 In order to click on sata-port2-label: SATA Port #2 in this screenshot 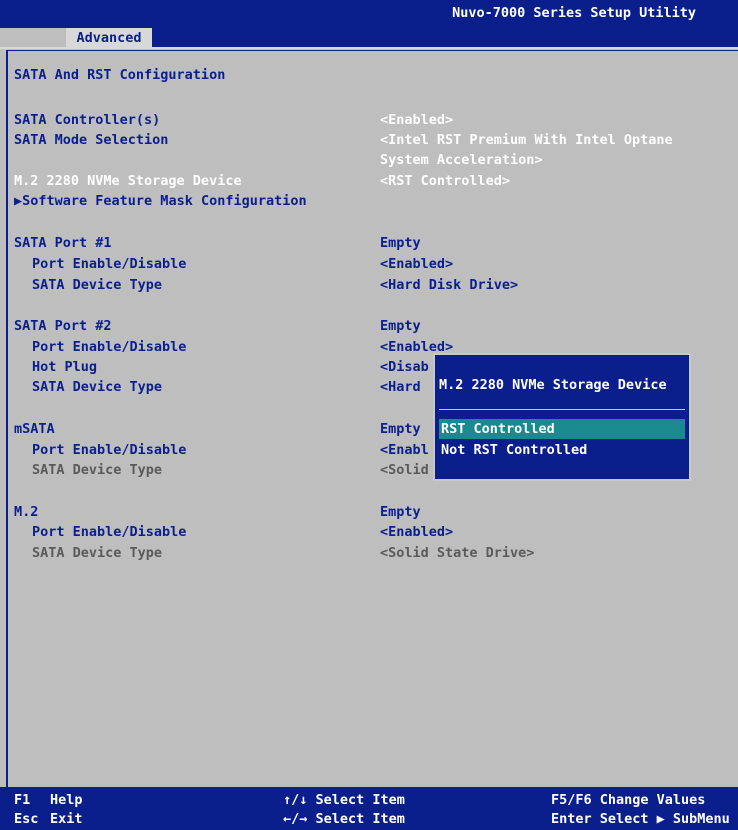, I will do `click(63, 326)`.